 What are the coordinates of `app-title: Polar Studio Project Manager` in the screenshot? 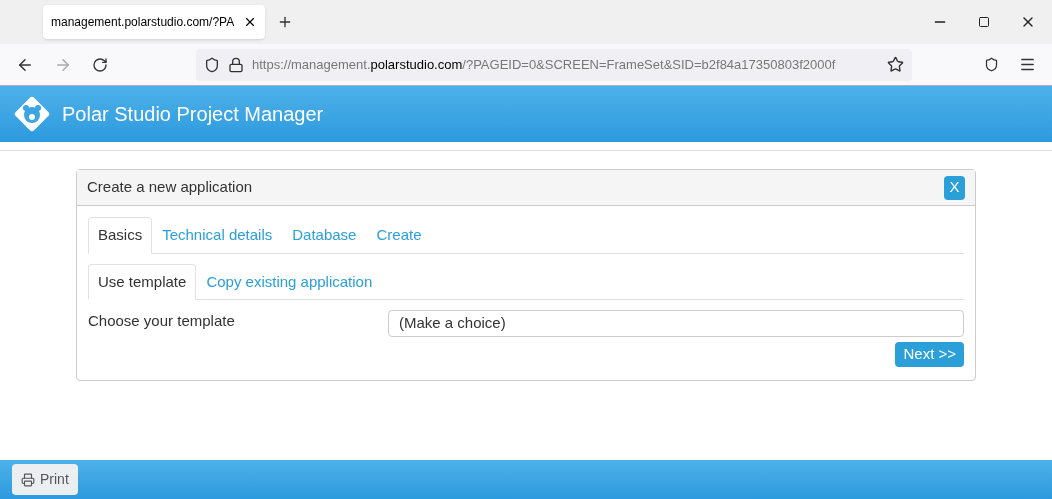 It's located at (193, 114).